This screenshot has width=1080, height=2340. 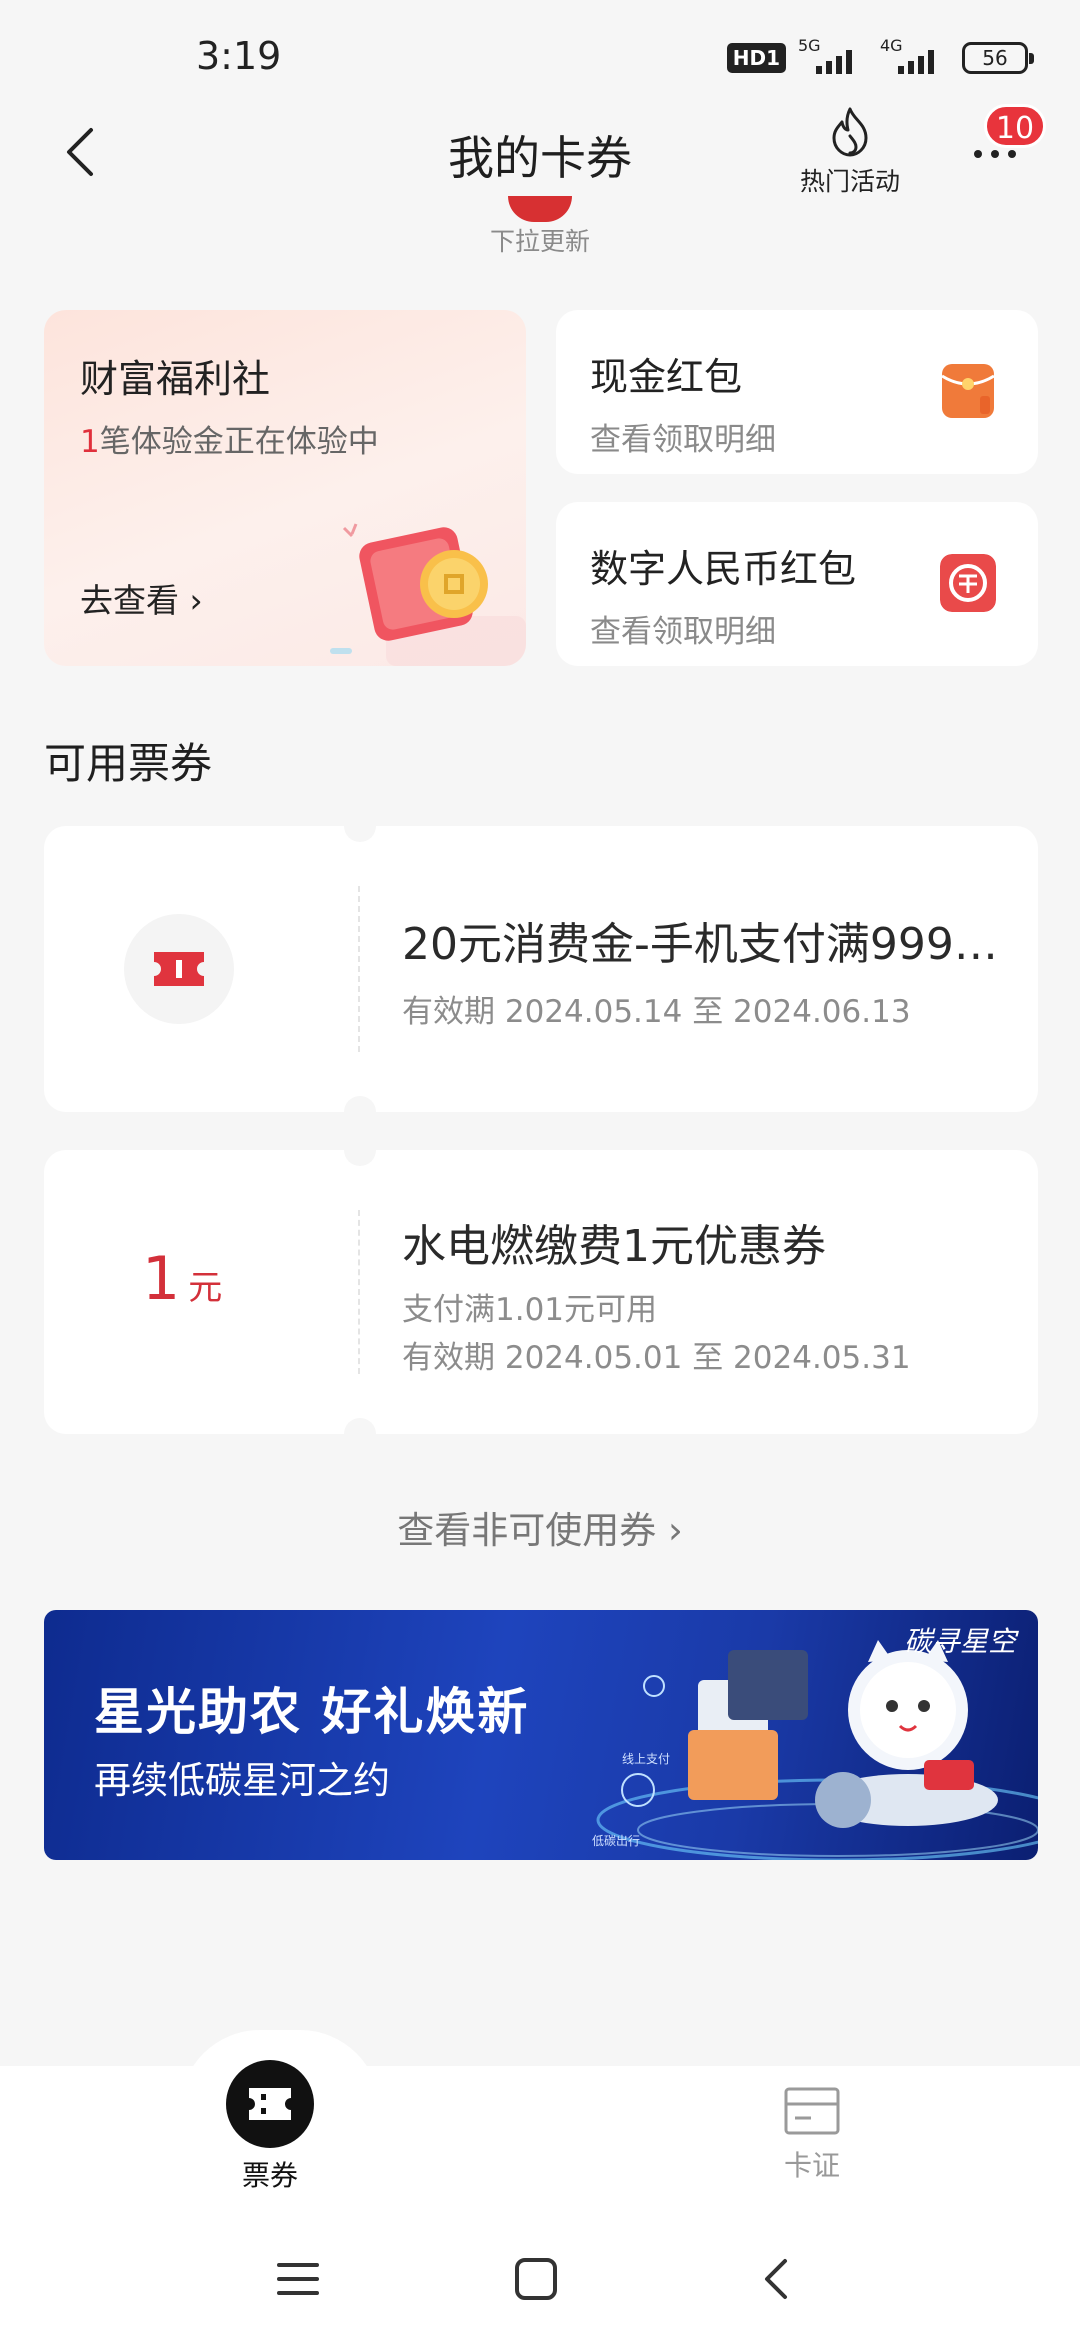 I want to click on hot-activity-button: 热门活动, so click(x=850, y=152).